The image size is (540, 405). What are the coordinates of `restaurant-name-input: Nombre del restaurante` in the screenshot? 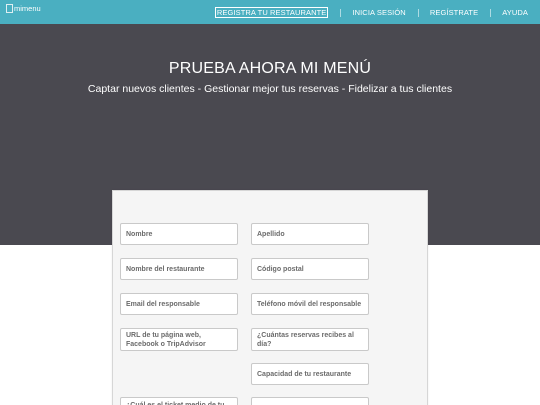 It's located at (179, 269).